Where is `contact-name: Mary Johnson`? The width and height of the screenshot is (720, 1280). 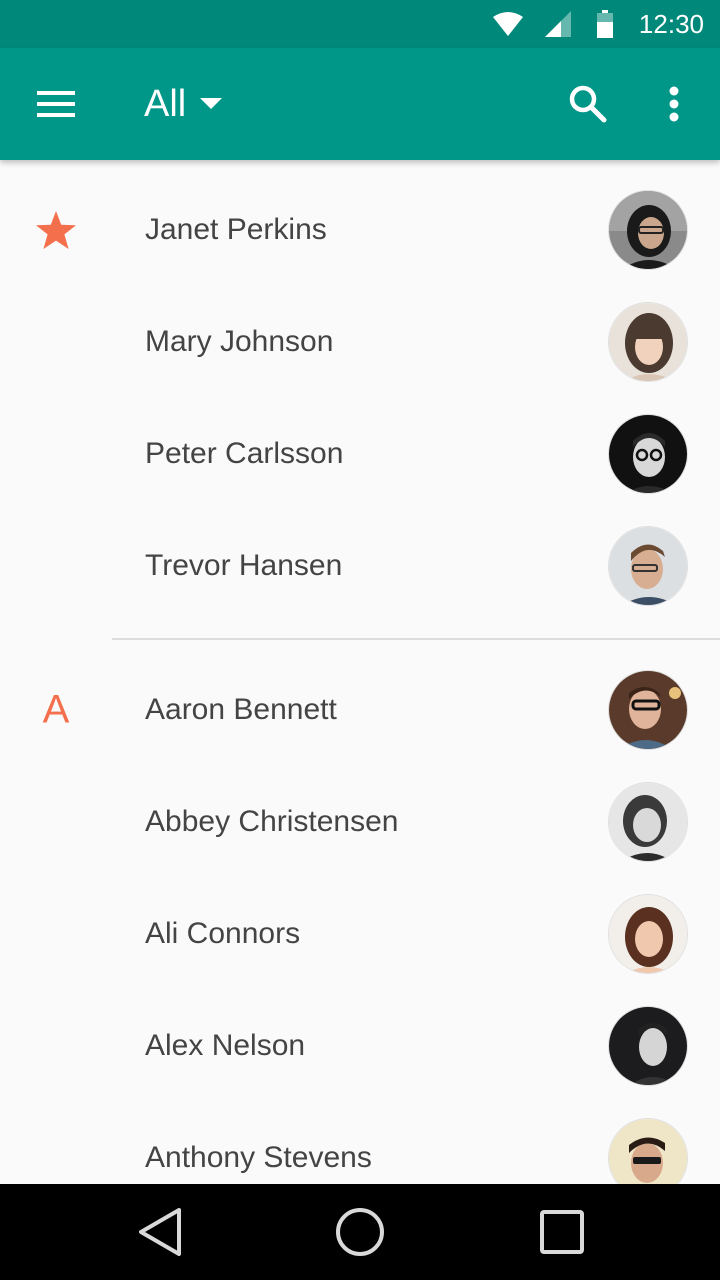 contact-name: Mary Johnson is located at coordinates (239, 341).